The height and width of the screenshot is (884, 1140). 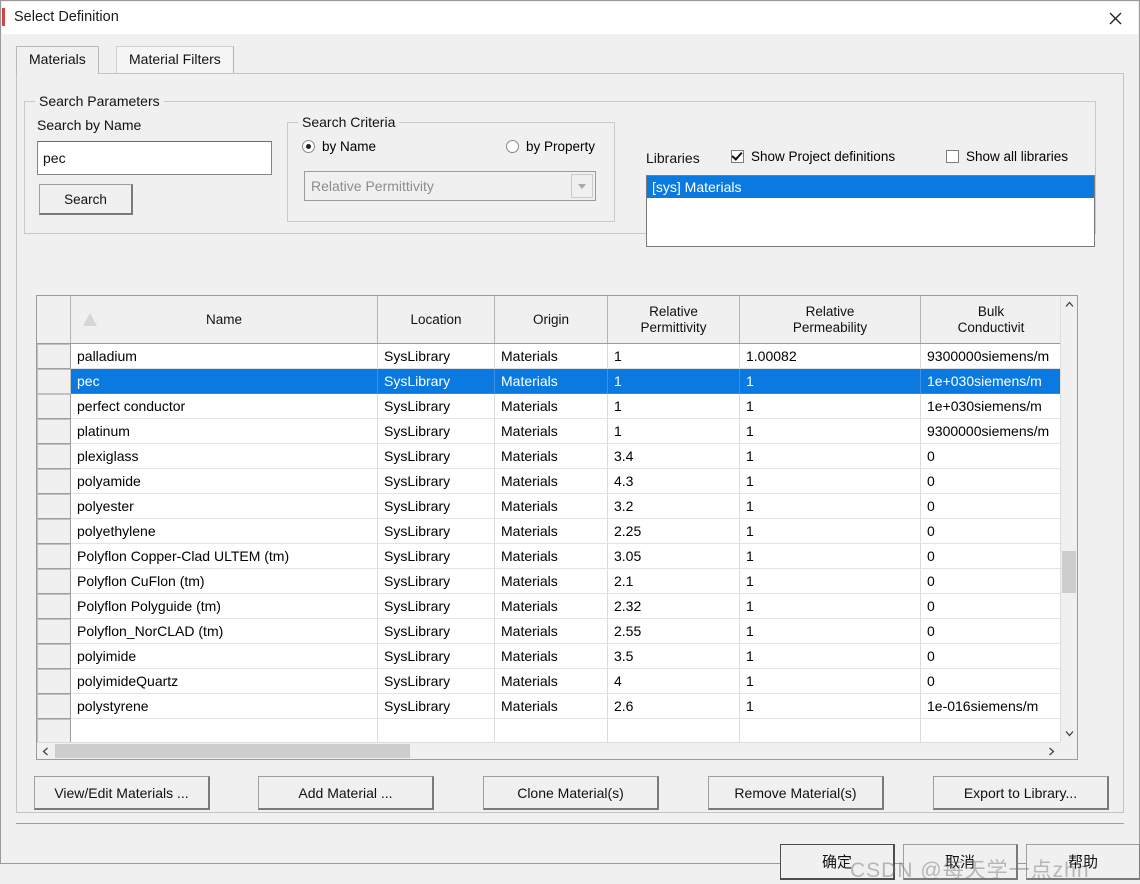 I want to click on table-cell-permittivity: 4.3, so click(x=674, y=481).